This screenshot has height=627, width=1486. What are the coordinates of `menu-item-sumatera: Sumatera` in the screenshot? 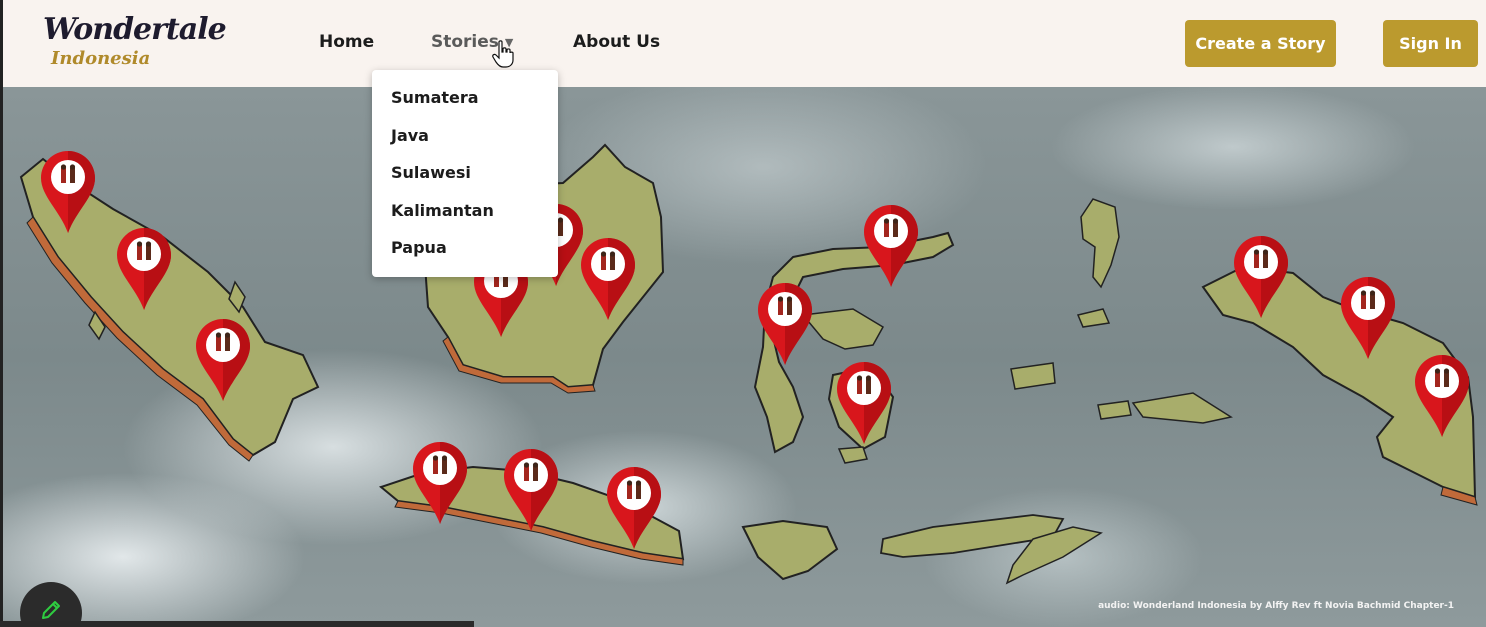 It's located at (465, 105).